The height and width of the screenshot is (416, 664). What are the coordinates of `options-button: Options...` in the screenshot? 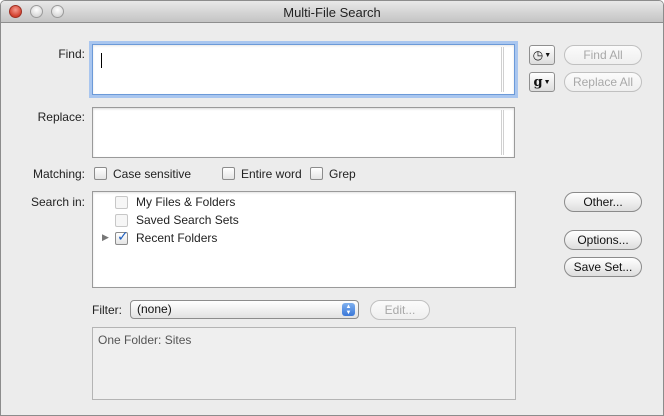 It's located at (603, 240).